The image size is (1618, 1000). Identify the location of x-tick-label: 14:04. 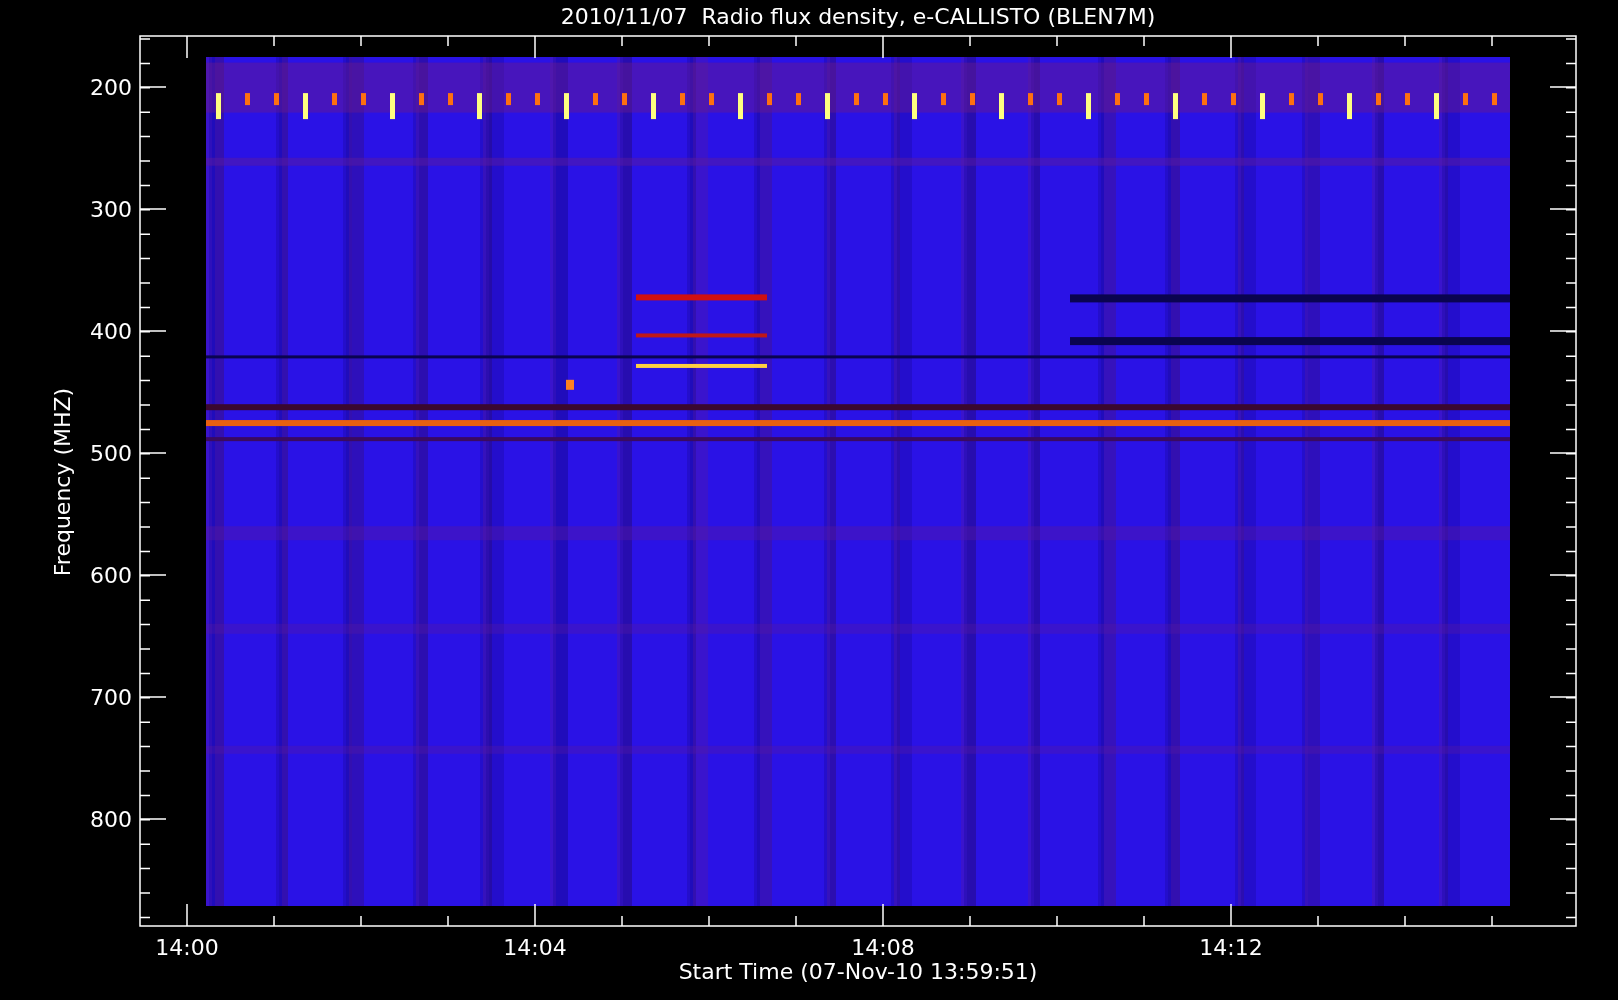
(535, 947).